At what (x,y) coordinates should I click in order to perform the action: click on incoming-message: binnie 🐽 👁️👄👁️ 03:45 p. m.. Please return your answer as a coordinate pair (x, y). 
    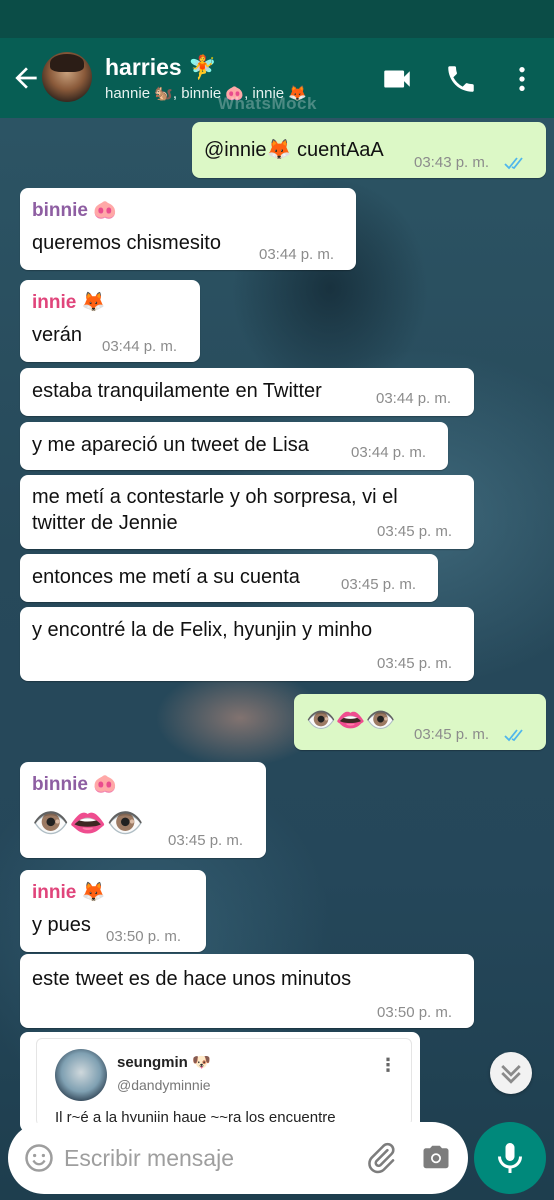
    Looking at the image, I should click on (143, 810).